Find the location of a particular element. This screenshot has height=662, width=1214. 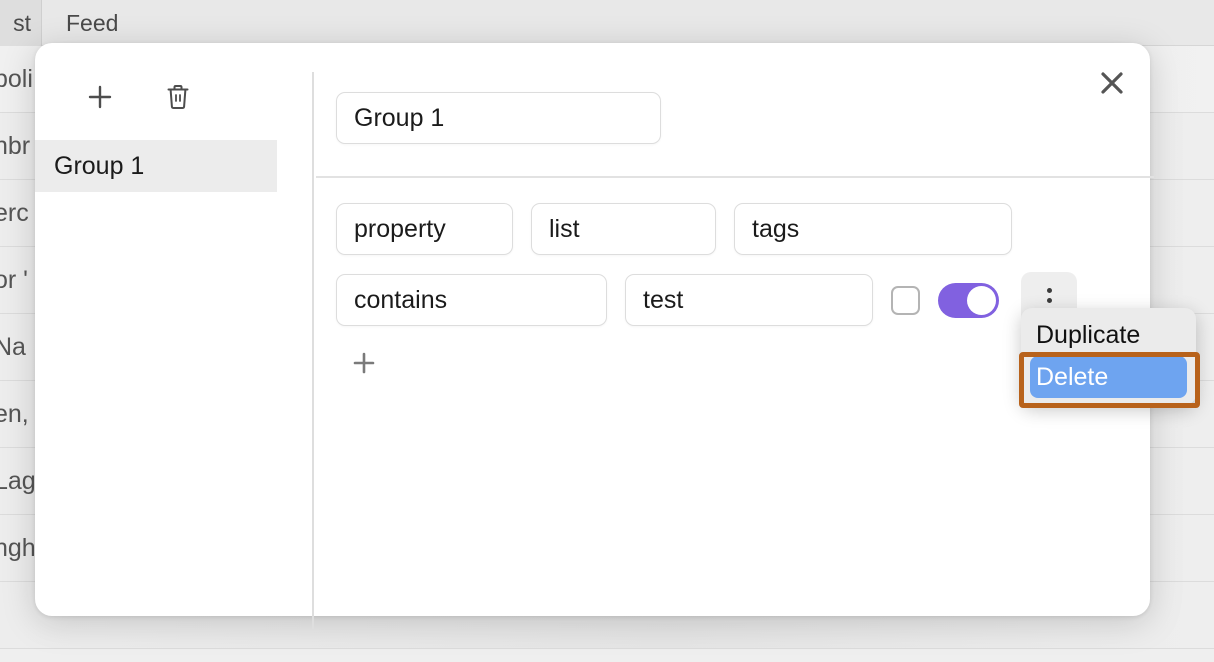

tab-feed-label: Feed is located at coordinates (92, 22).